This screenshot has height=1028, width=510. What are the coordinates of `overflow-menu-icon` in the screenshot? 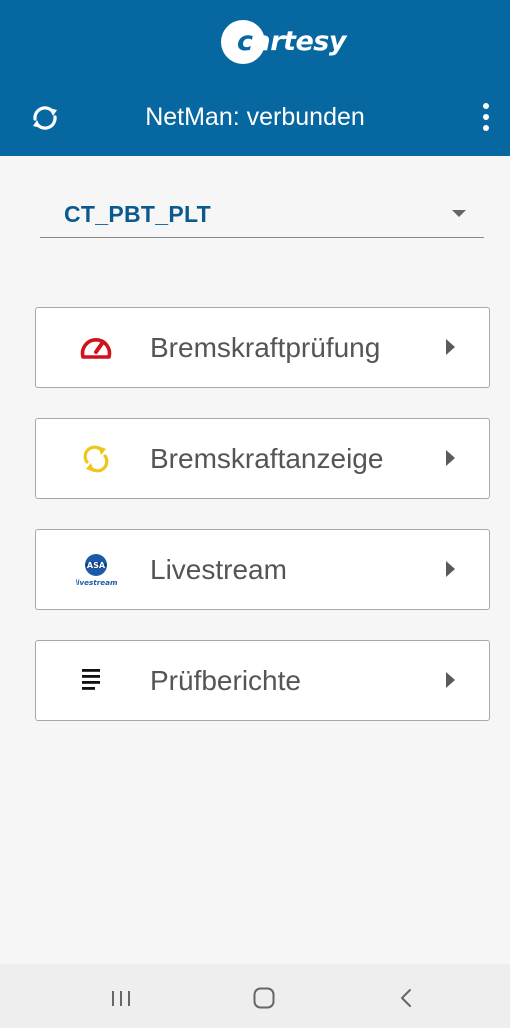 It's located at (486, 117).